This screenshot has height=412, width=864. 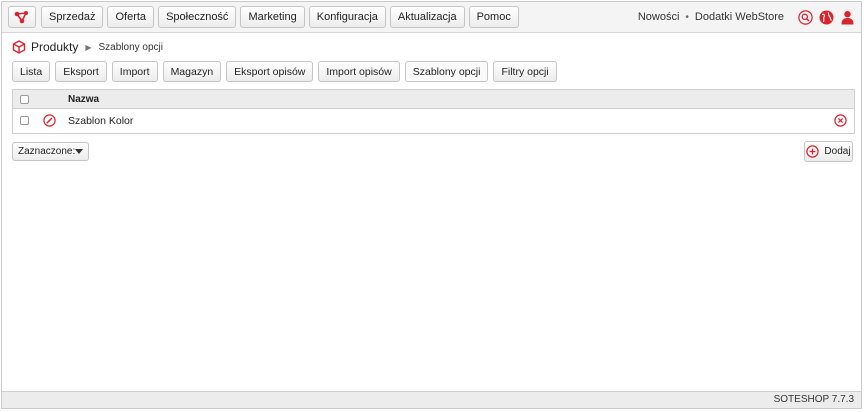 What do you see at coordinates (433, 121) in the screenshot?
I see `table-row: Szablon Kolor` at bounding box center [433, 121].